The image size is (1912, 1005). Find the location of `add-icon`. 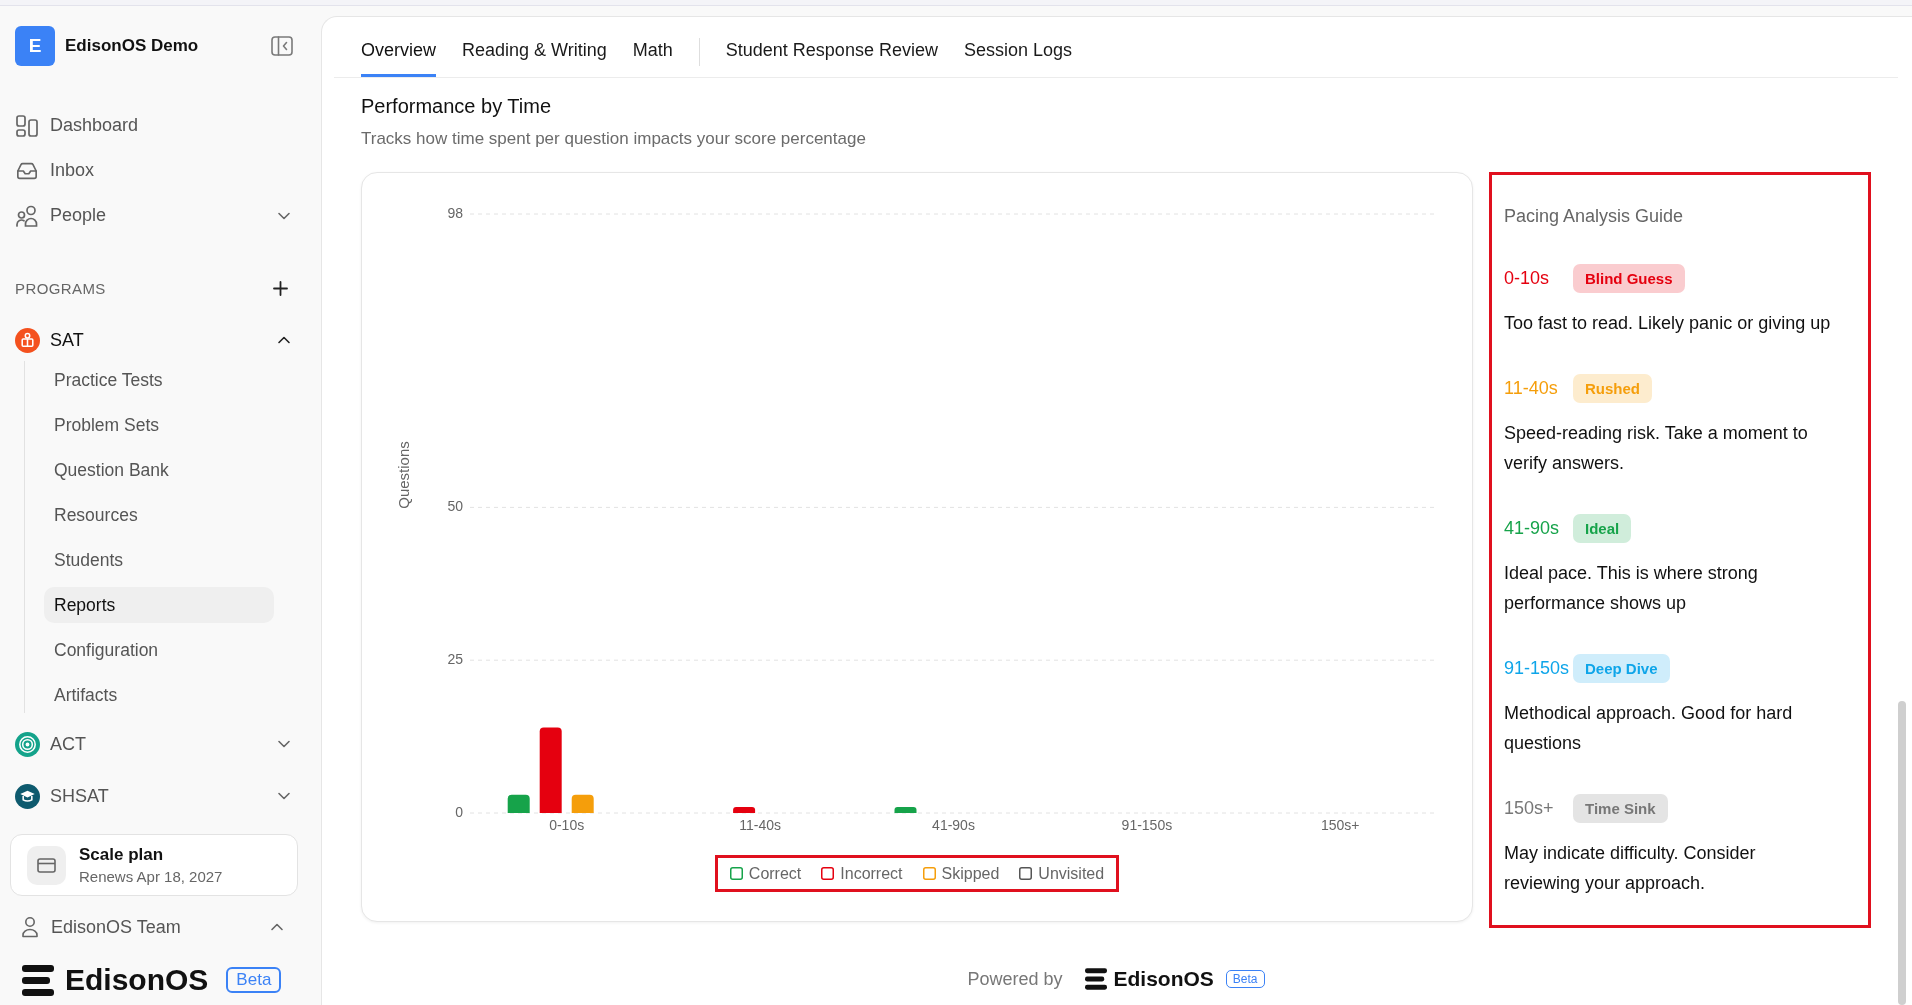

add-icon is located at coordinates (280, 288).